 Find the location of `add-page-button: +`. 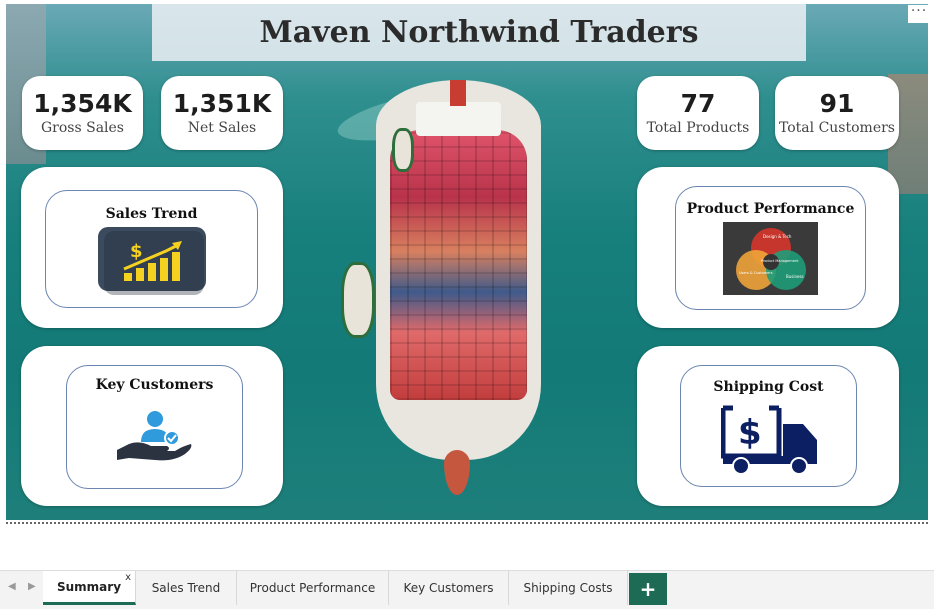

add-page-button: + is located at coordinates (648, 589).